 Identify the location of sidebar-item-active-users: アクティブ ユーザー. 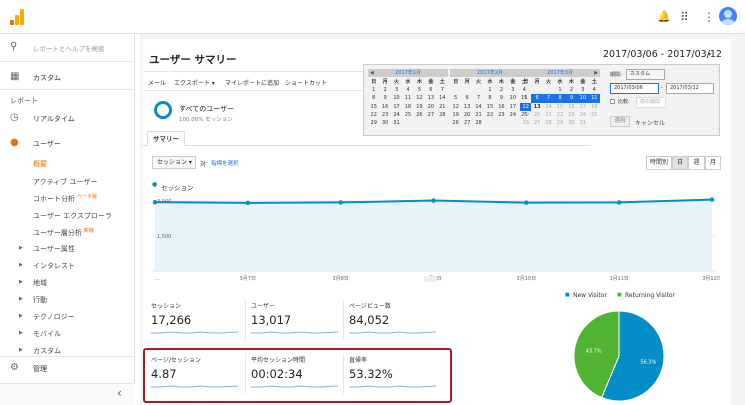
(65, 182).